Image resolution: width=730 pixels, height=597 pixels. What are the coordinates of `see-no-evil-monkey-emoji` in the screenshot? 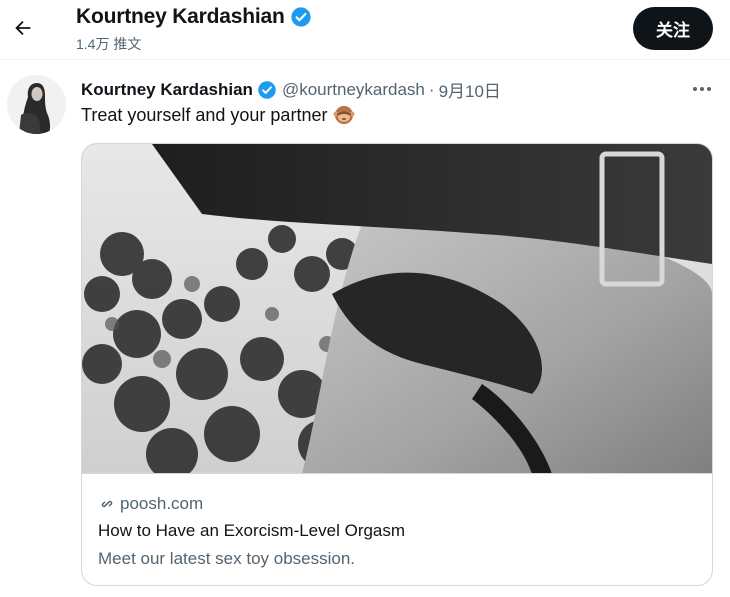 It's located at (344, 115).